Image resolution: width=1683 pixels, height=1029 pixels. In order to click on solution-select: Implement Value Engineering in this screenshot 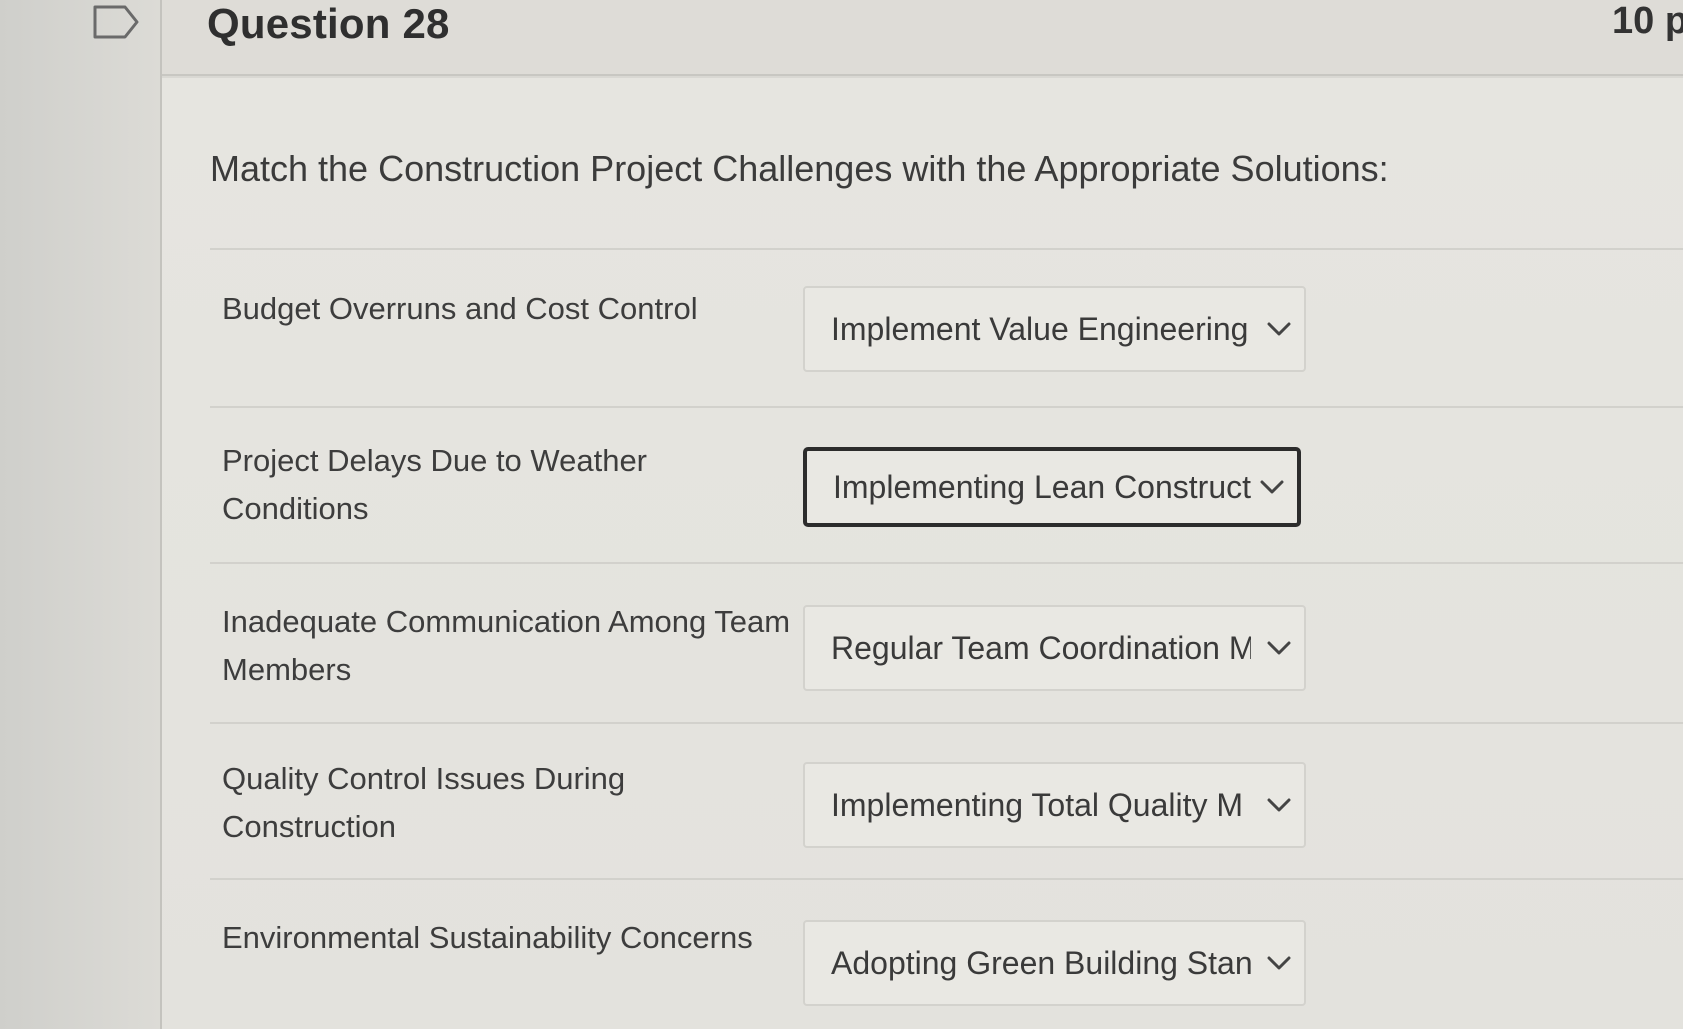, I will do `click(1054, 329)`.